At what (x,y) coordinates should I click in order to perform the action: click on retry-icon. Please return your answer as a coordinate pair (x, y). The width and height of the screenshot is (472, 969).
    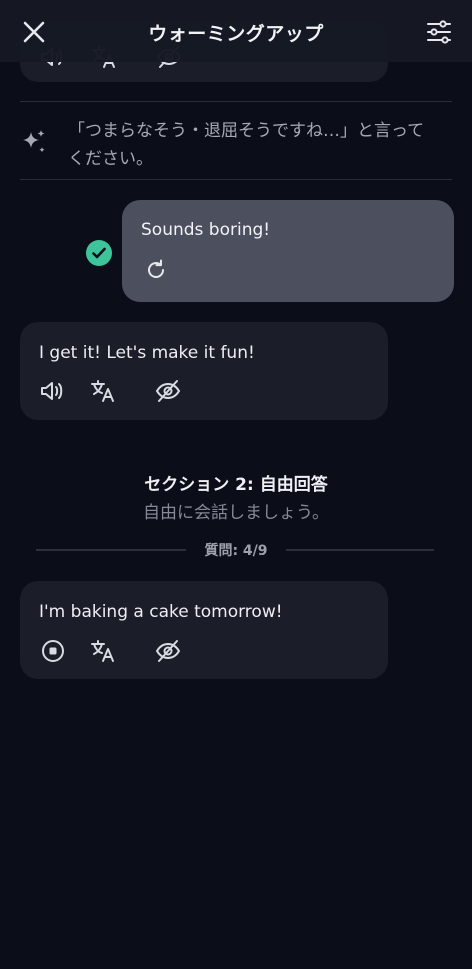
    Looking at the image, I should click on (156, 270).